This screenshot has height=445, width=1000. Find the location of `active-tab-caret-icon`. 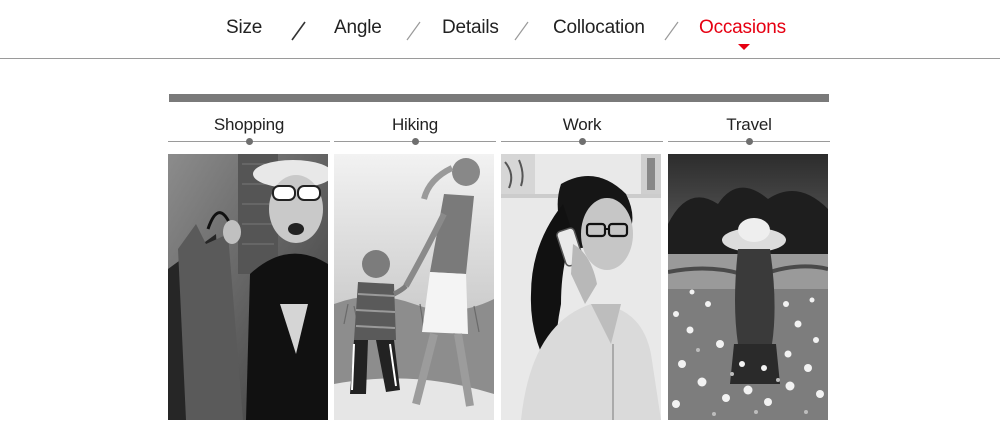

active-tab-caret-icon is located at coordinates (744, 47).